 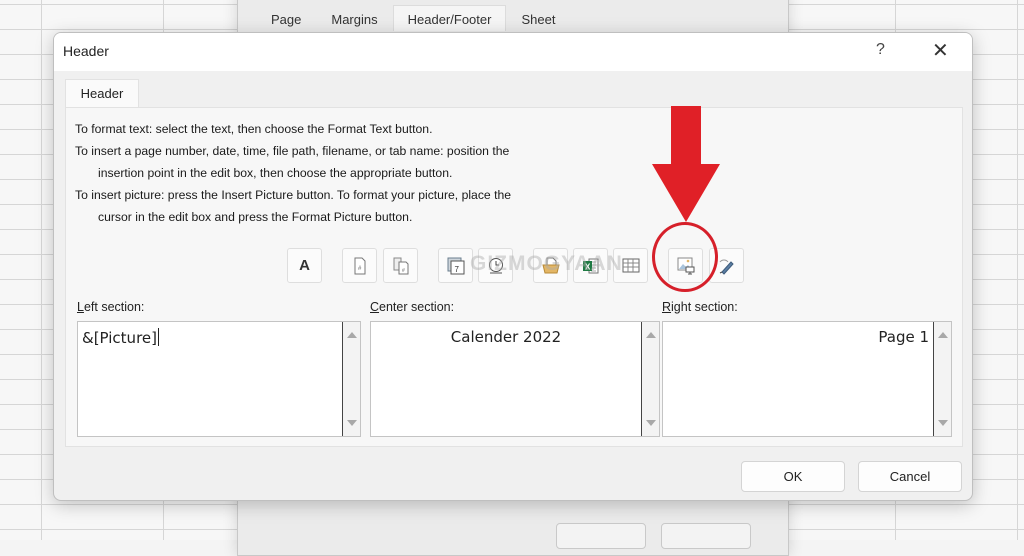 I want to click on tab-page: Page, so click(x=286, y=18).